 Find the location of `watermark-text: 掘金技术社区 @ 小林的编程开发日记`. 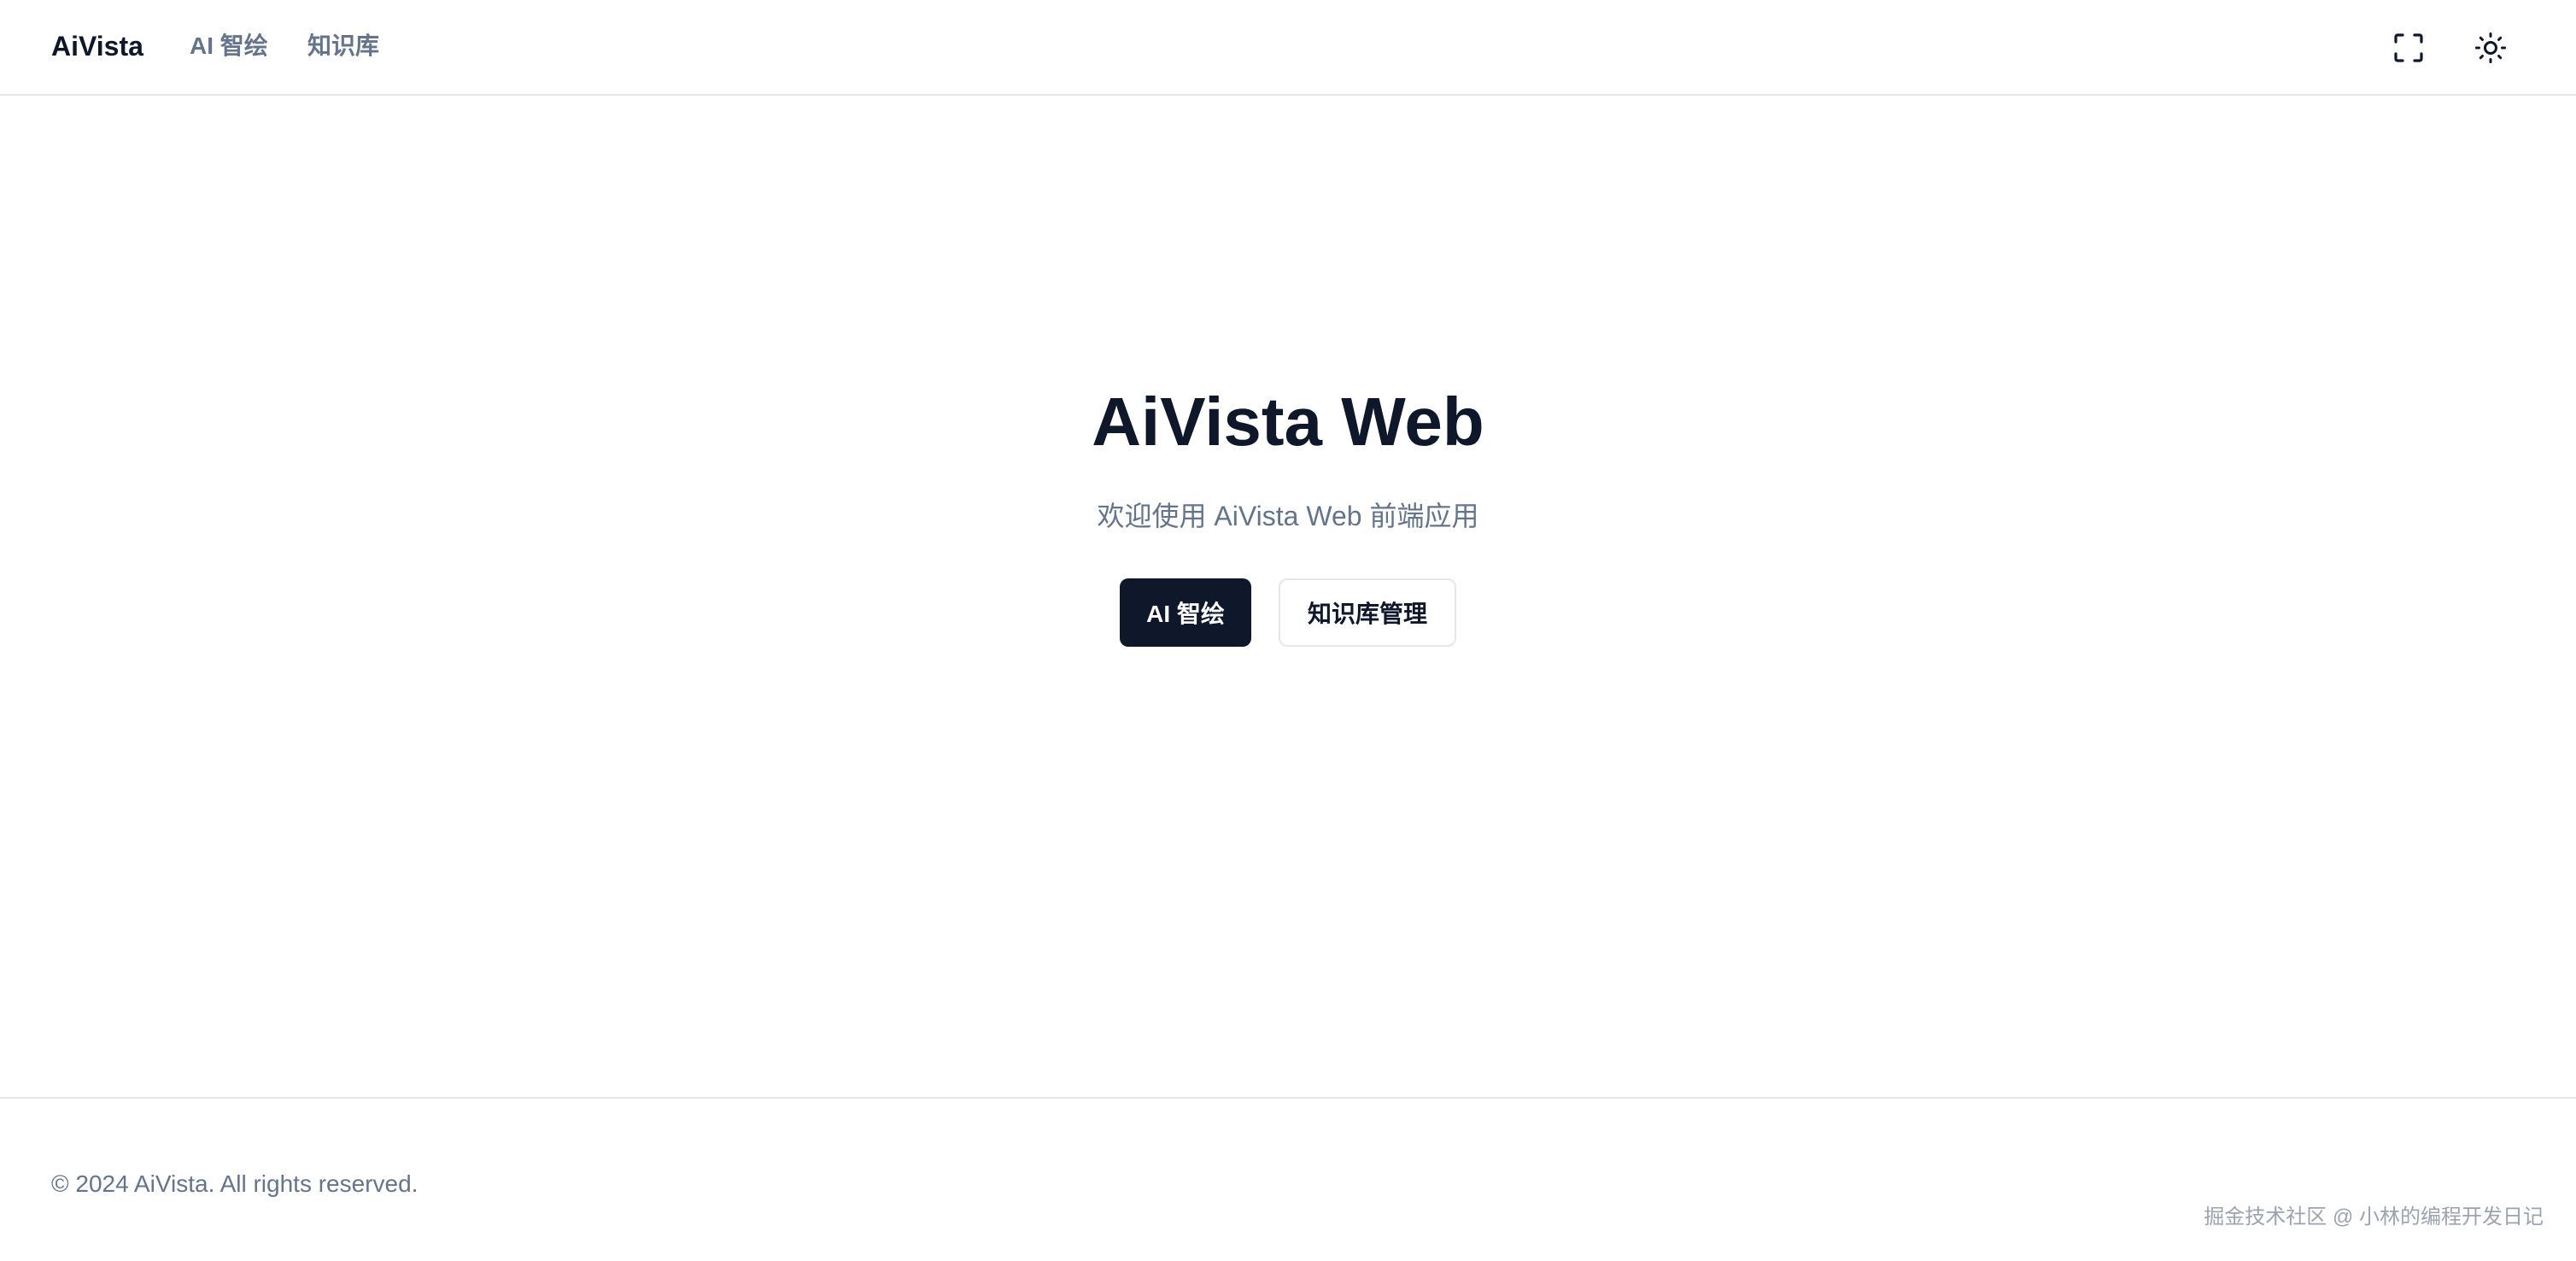

watermark-text: 掘金技术社区 @ 小林的编程开发日记 is located at coordinates (2374, 1217).